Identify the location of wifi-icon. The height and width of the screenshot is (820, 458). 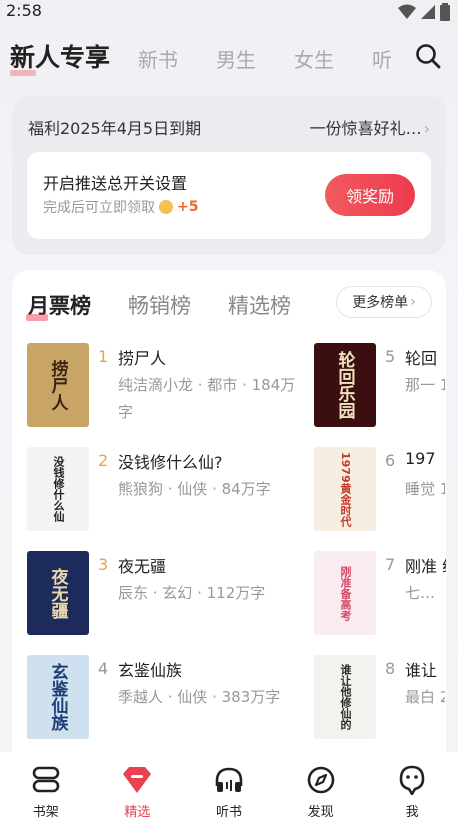
(407, 11).